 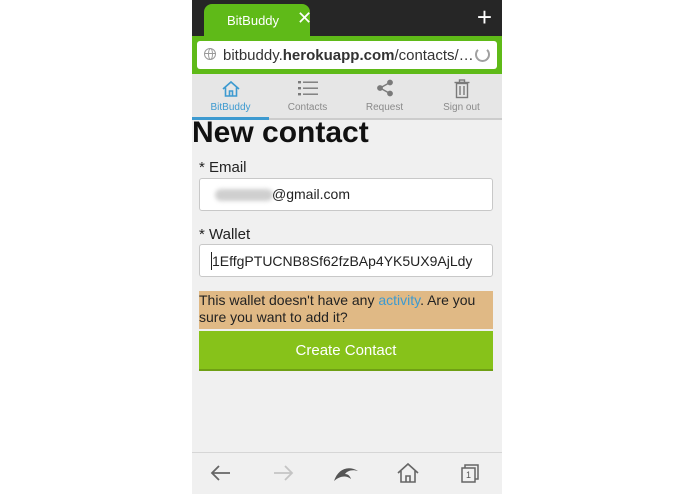 I want to click on email-value: @gmail.com, so click(x=311, y=194).